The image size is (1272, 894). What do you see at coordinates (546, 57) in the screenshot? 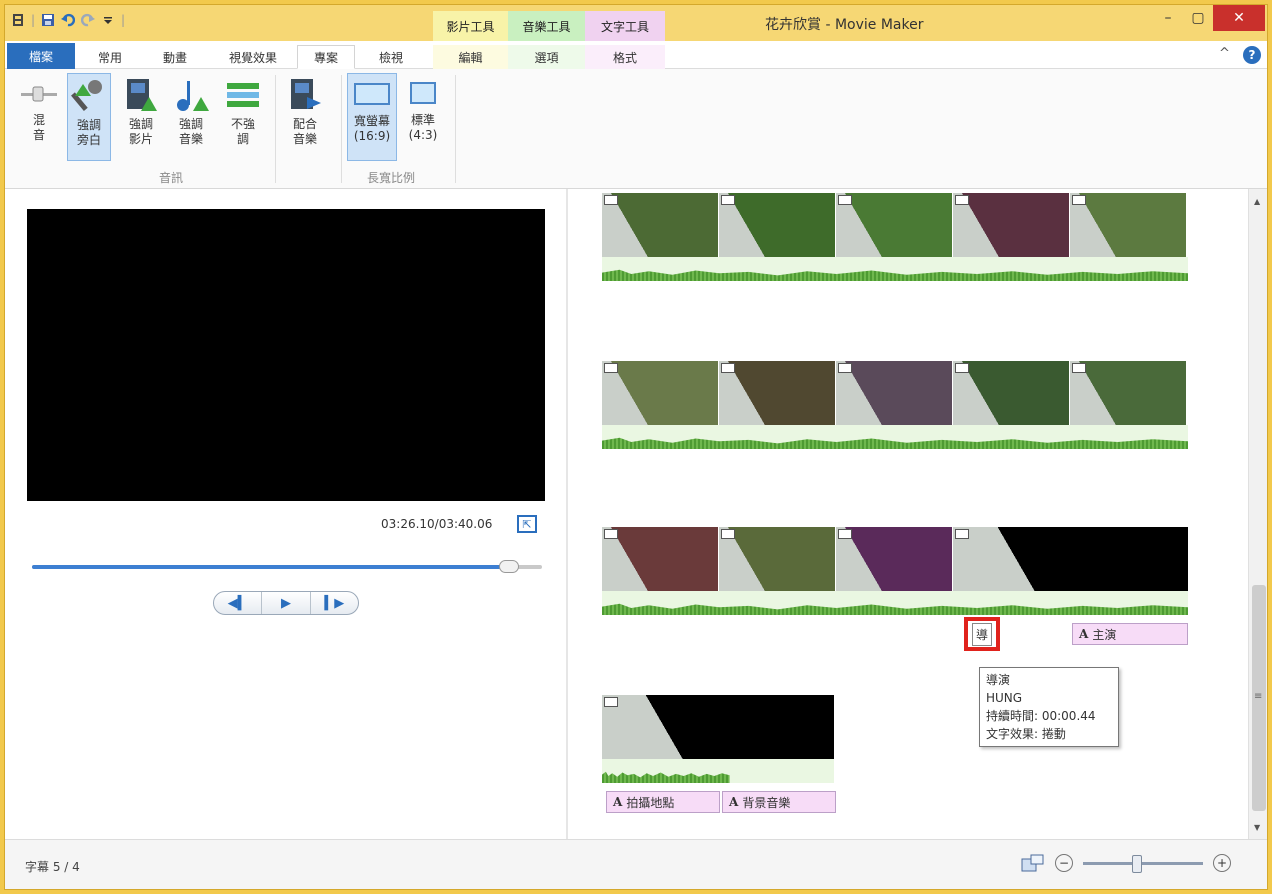
I see `tab-options: 選項` at bounding box center [546, 57].